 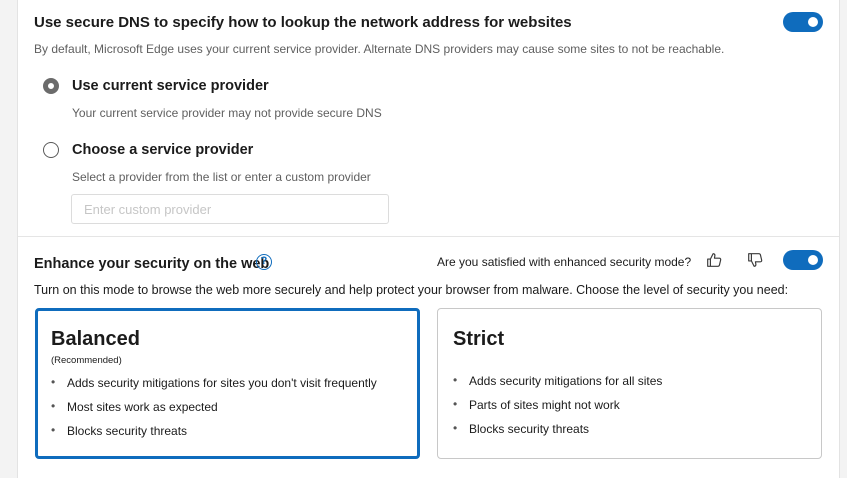 What do you see at coordinates (566, 381) in the screenshot?
I see `list-item-text: Adds security mitigations for all sites` at bounding box center [566, 381].